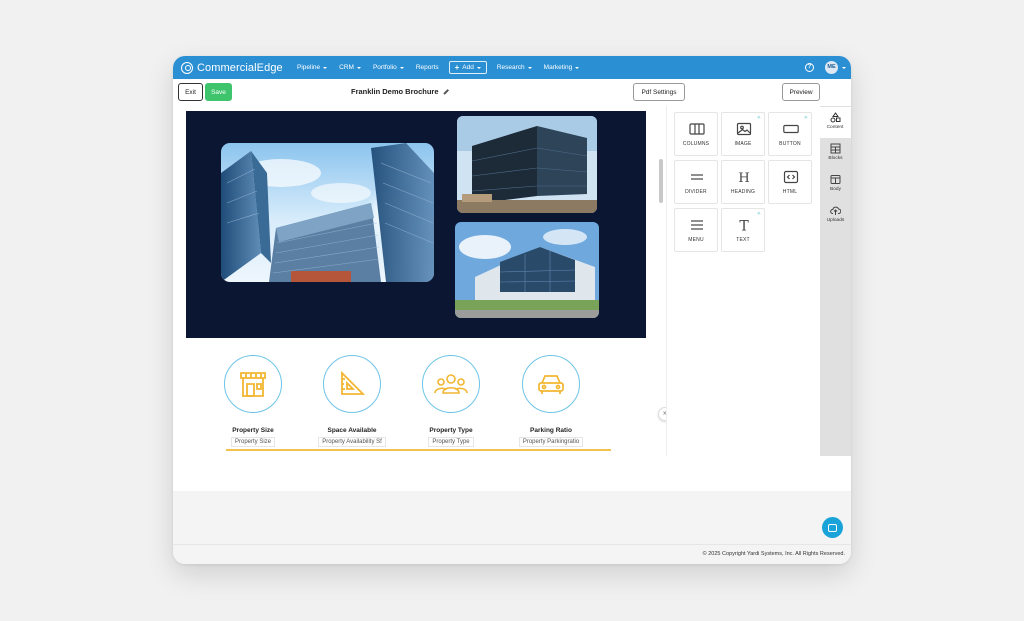  What do you see at coordinates (791, 177) in the screenshot?
I see `html-icon` at bounding box center [791, 177].